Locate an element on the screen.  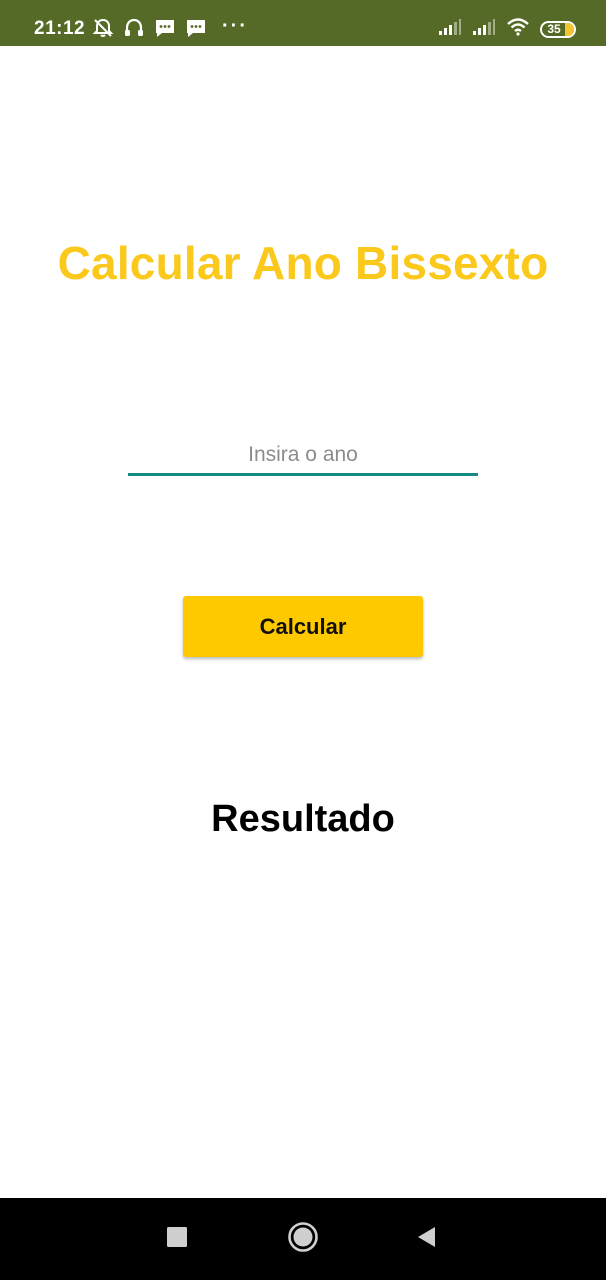
more-notifications-indicator: ··· is located at coordinates (235, 26).